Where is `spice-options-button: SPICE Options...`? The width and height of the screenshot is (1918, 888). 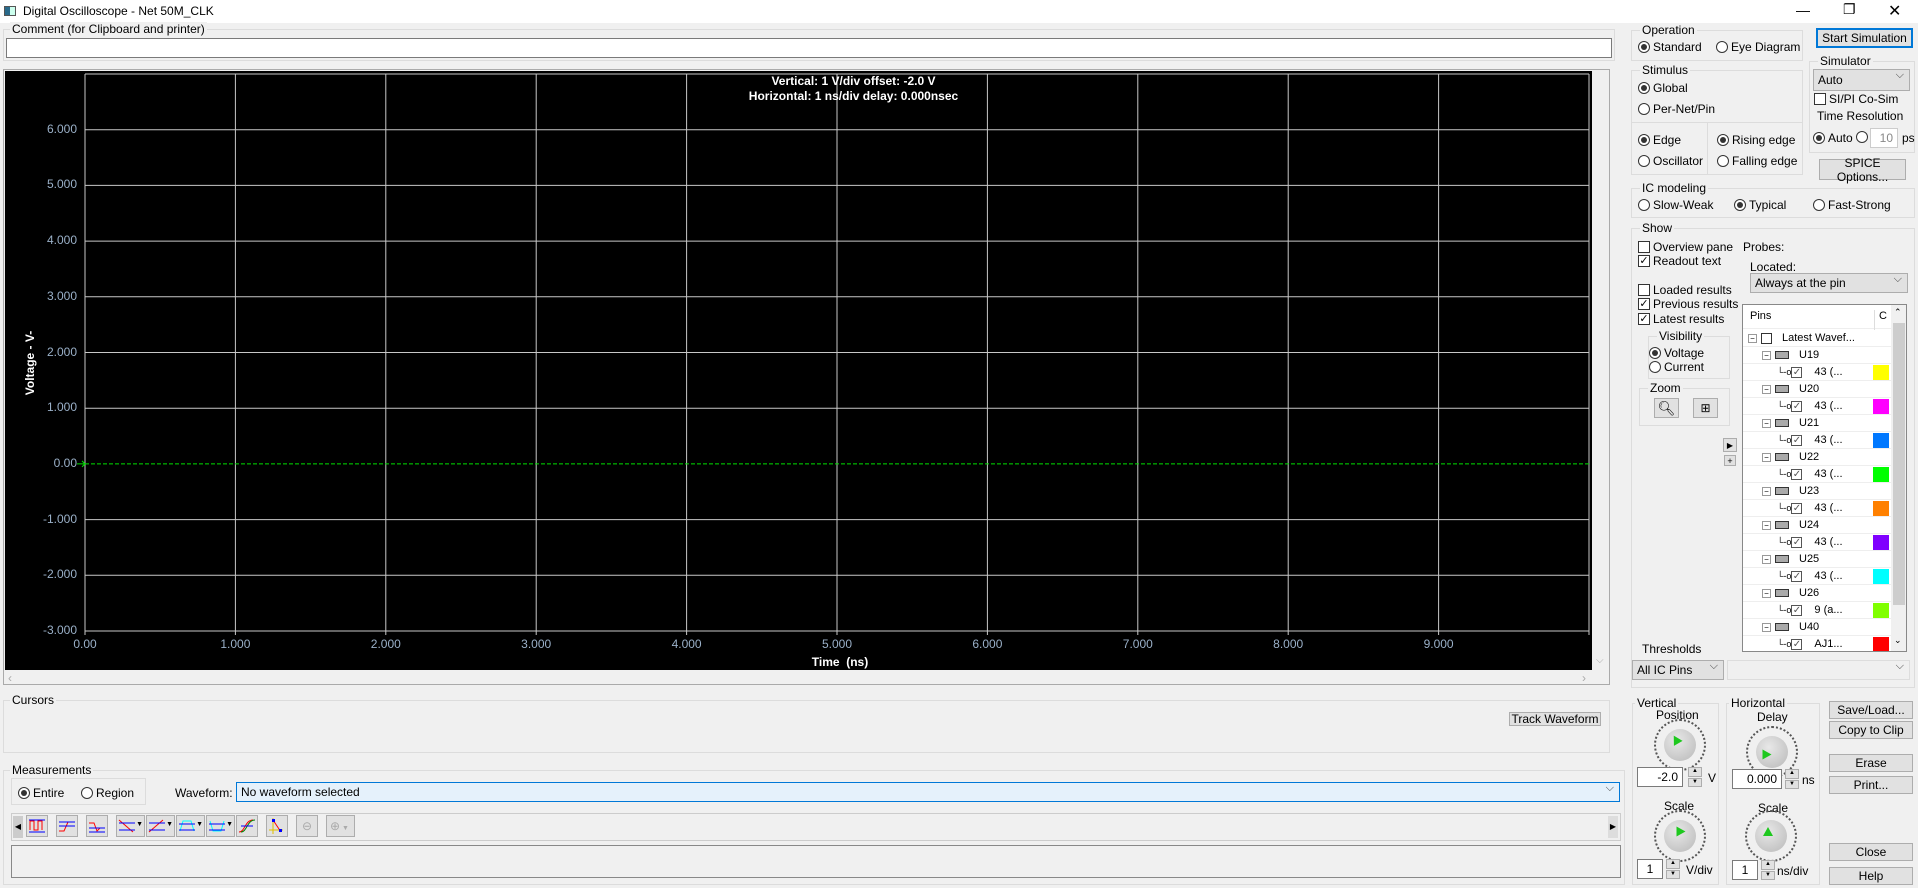 spice-options-button: SPICE Options... is located at coordinates (1862, 170).